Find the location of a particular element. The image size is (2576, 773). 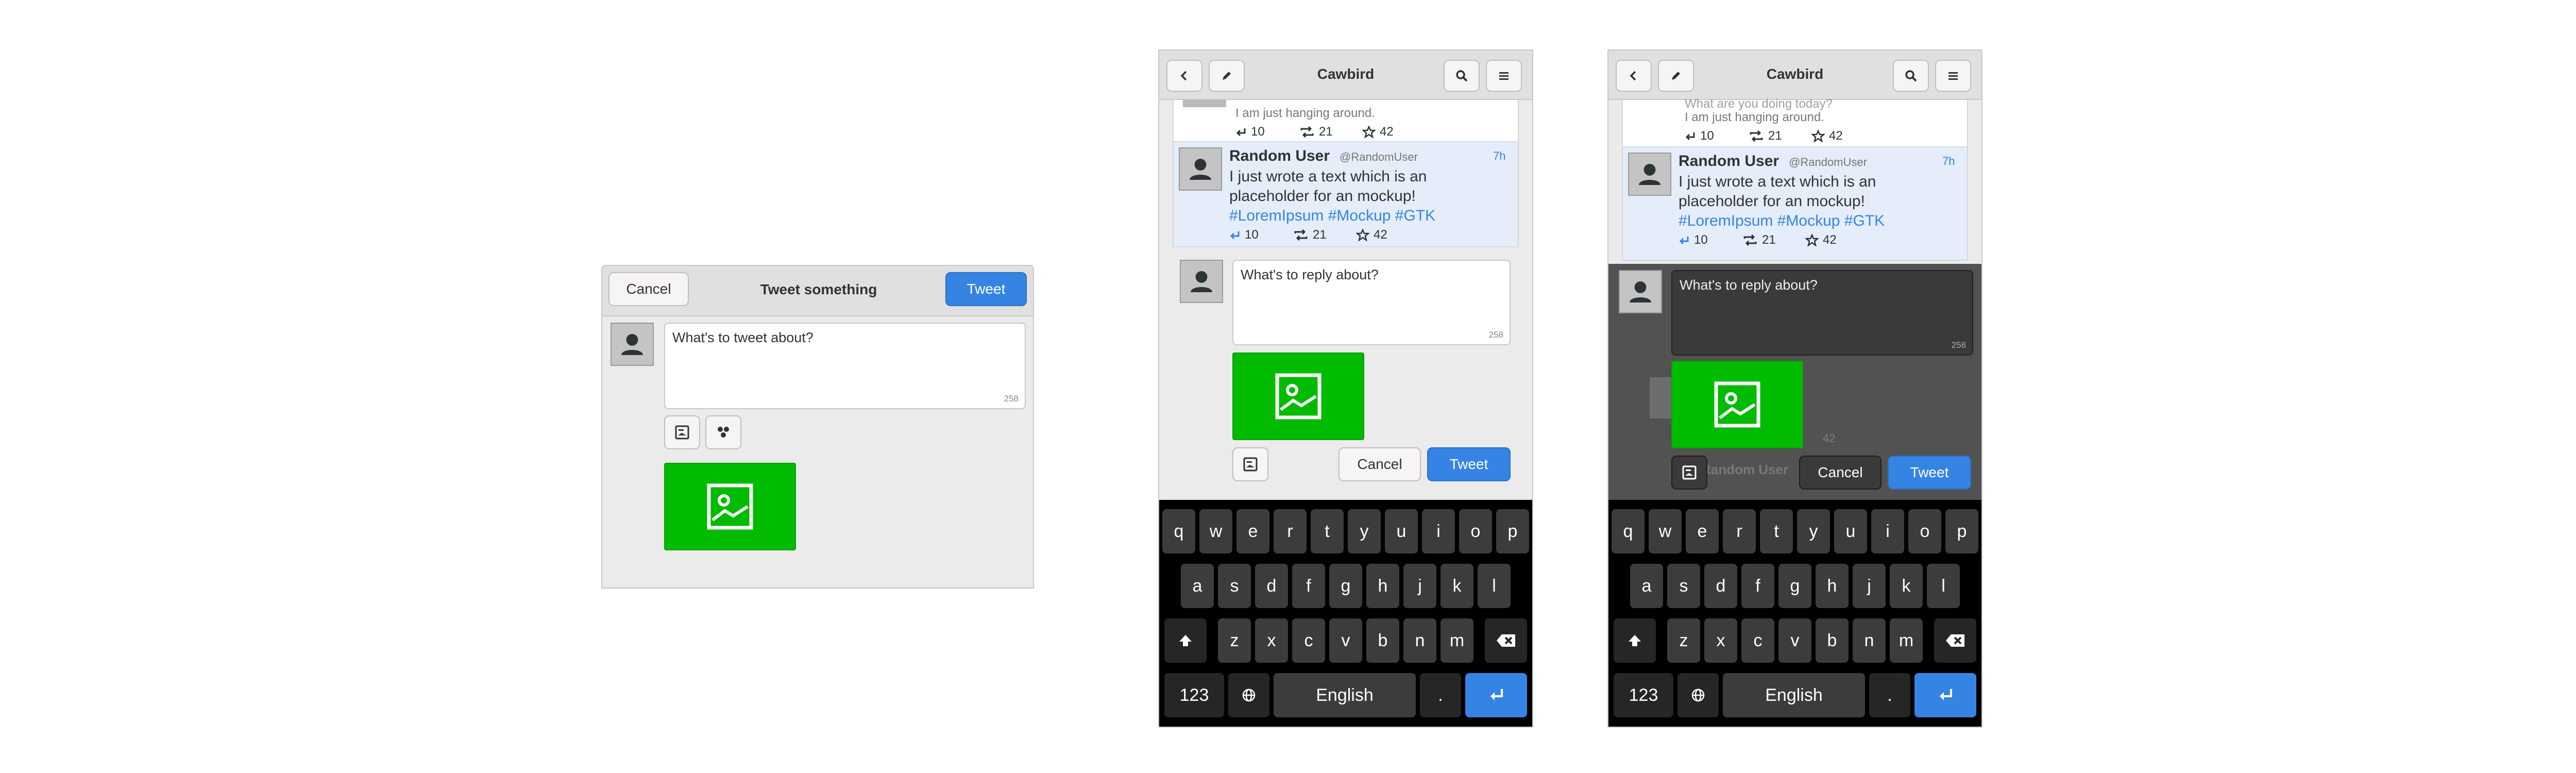

language-switch-key is located at coordinates (1698, 695).